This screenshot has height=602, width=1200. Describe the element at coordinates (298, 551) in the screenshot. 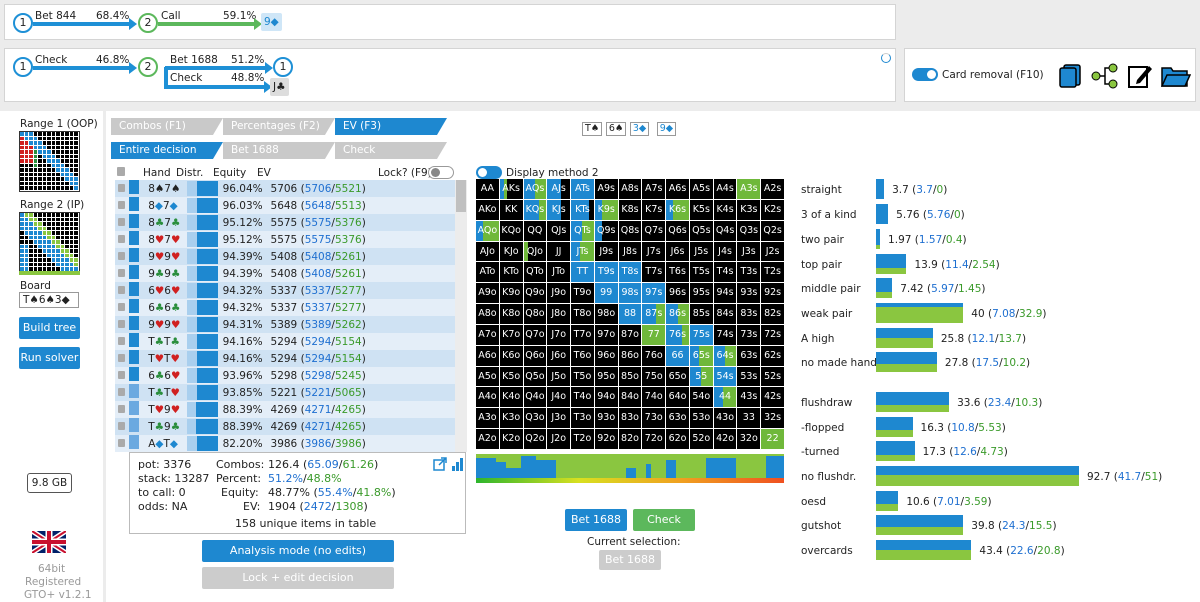

I see `analysis-mode-button: Analysis mode (no edits)` at that location.